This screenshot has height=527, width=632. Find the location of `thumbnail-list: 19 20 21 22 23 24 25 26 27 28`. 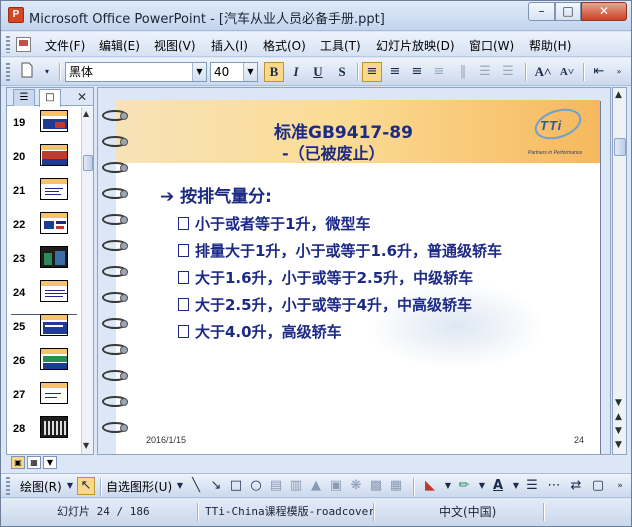

thumbnail-list: 19 20 21 22 23 24 25 26 27 28 is located at coordinates (44, 280).